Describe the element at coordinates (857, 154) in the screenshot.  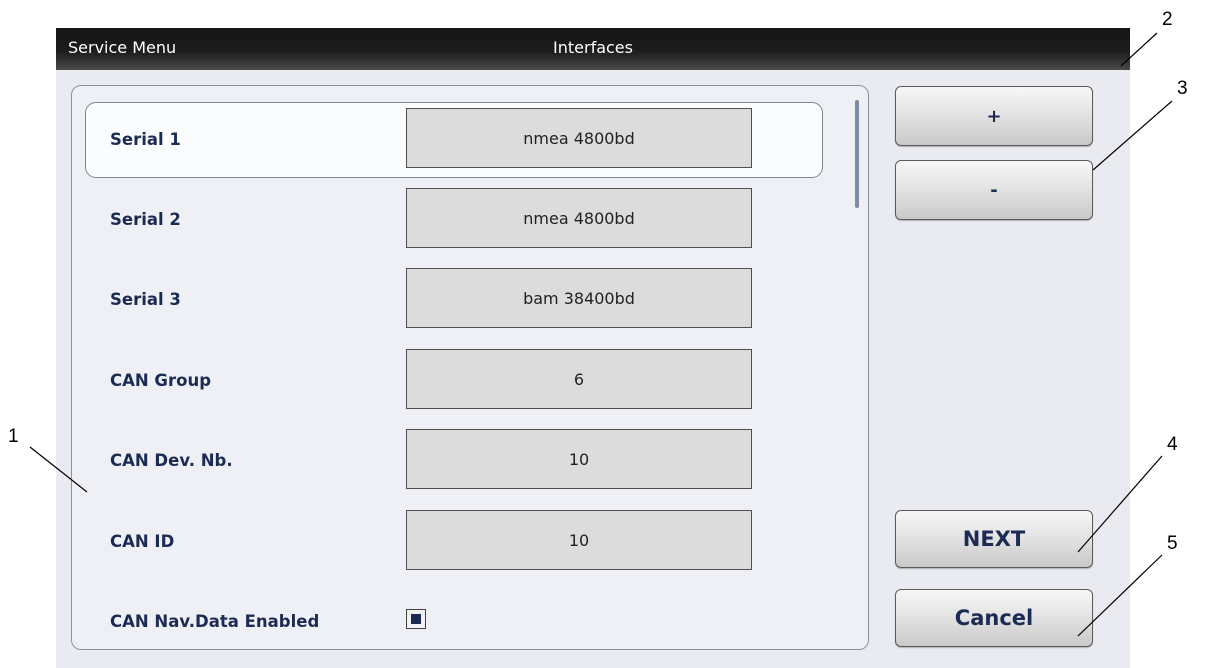
I see `list-scrollbar` at that location.